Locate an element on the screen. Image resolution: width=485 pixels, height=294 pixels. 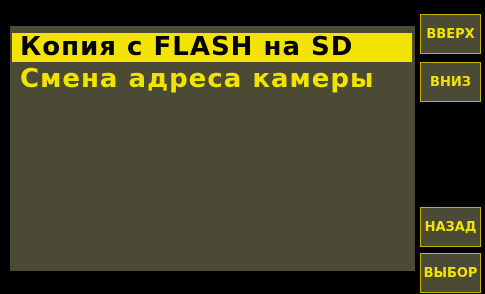
down-button: ВНИЗ is located at coordinates (450, 82).